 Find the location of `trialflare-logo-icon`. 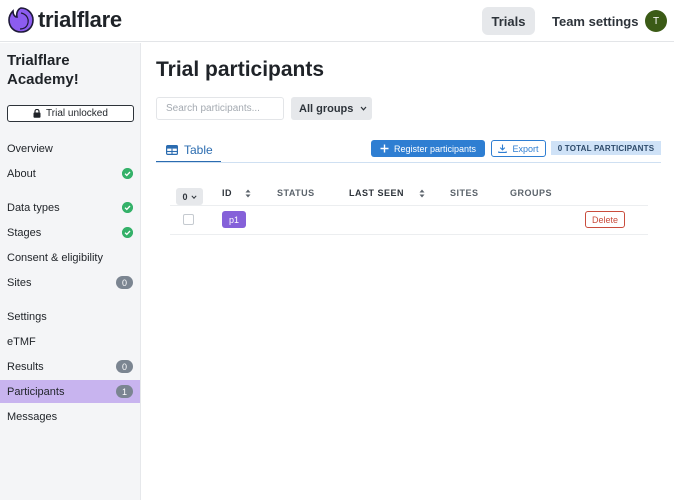

trialflare-logo-icon is located at coordinates (21, 20).